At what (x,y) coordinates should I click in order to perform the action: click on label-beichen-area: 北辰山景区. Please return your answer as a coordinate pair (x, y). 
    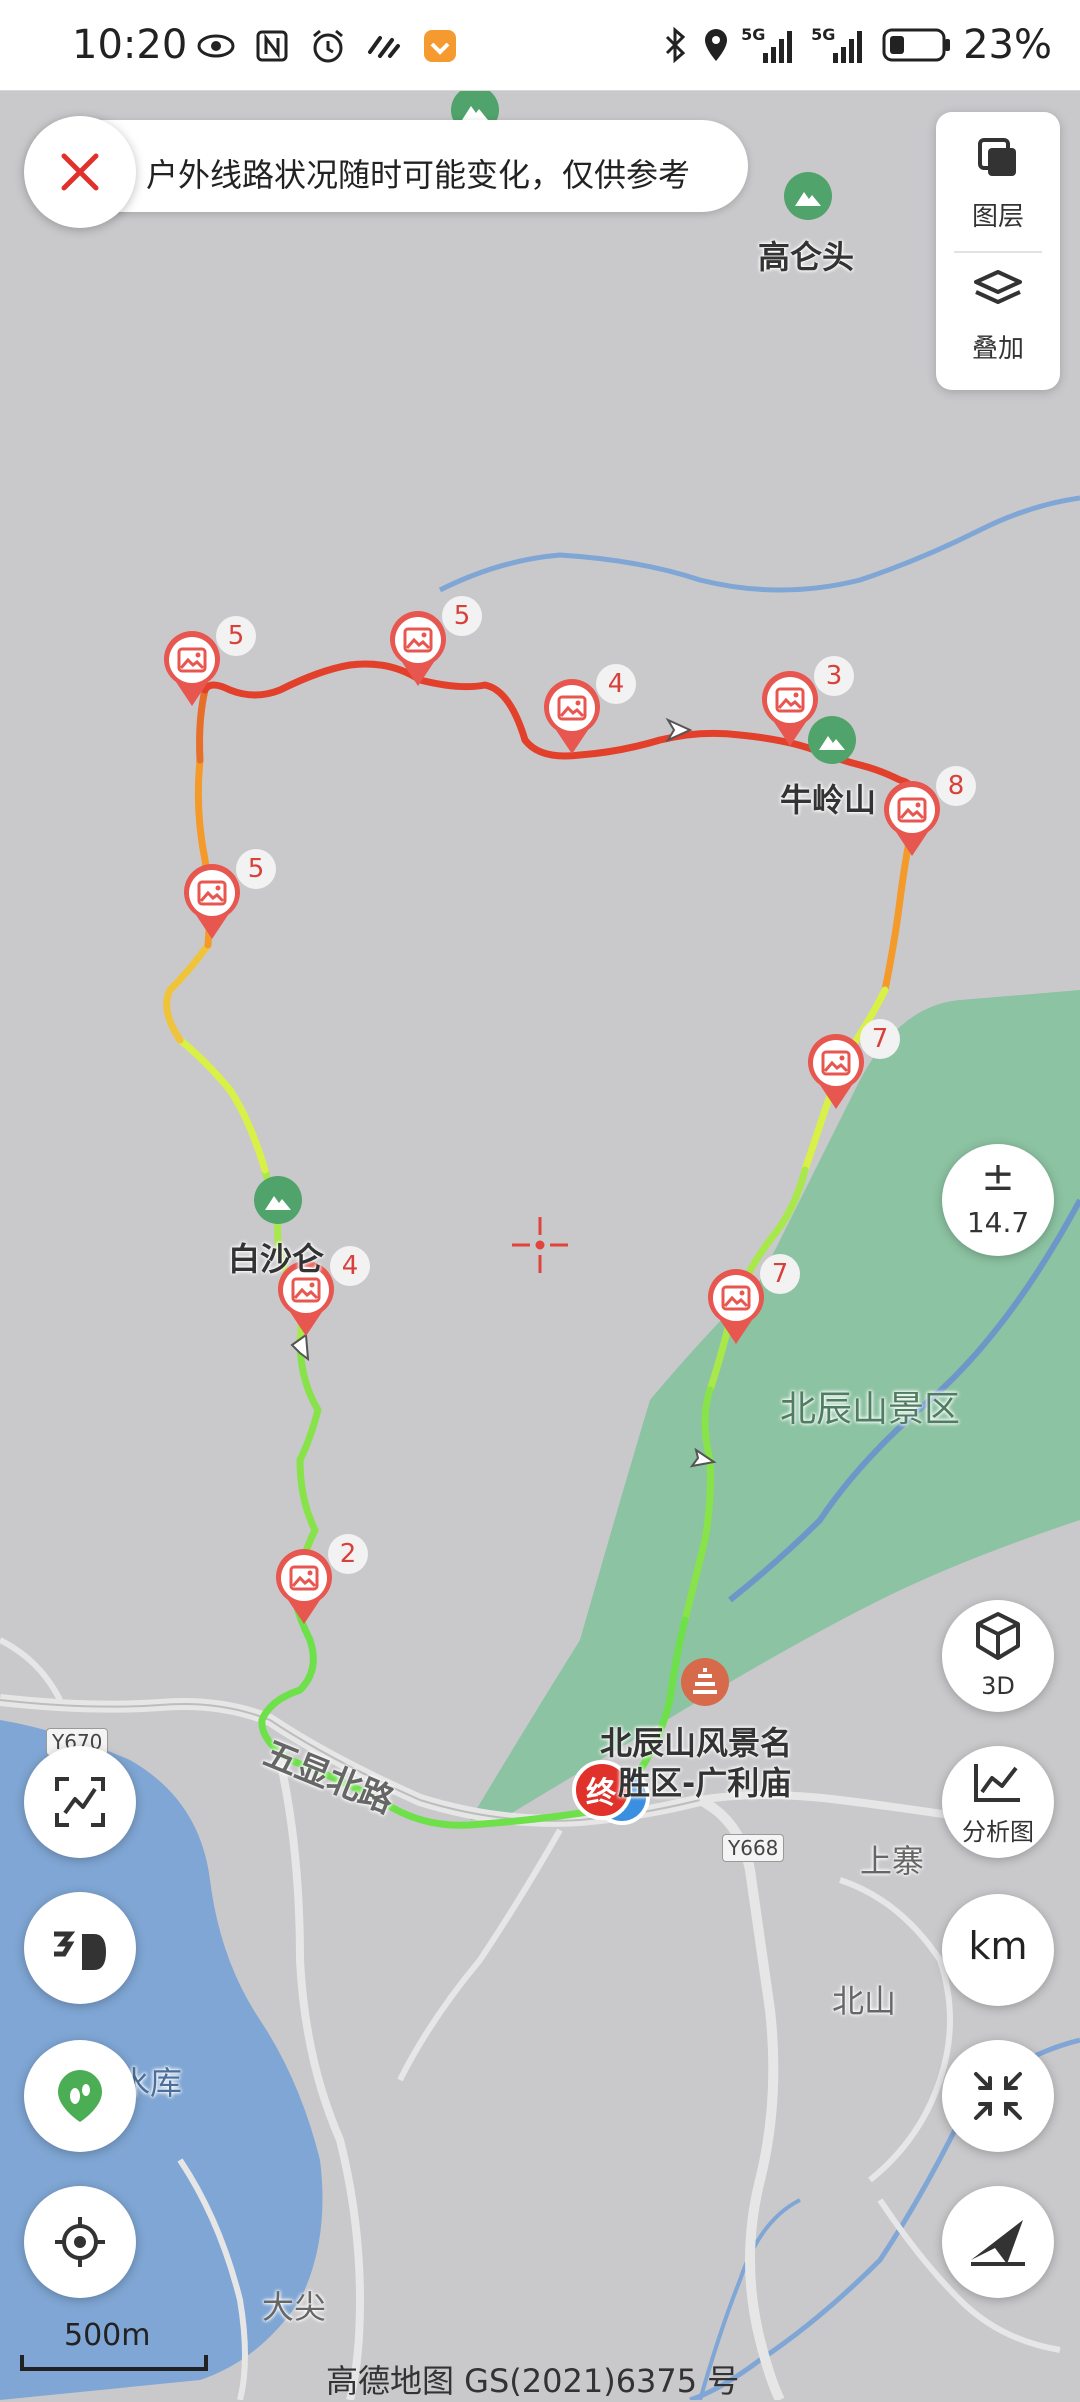
    Looking at the image, I should click on (870, 1409).